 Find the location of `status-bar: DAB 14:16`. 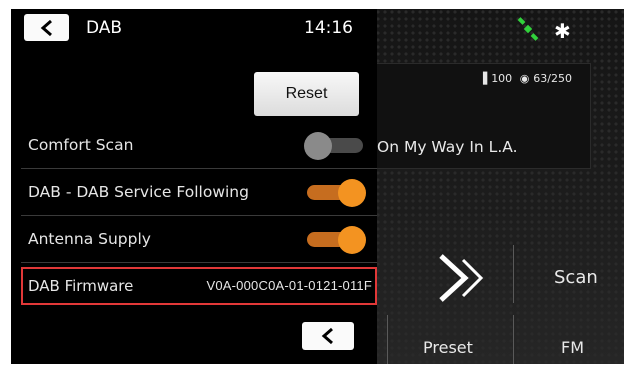

status-bar: DAB 14:16 is located at coordinates (194, 29).